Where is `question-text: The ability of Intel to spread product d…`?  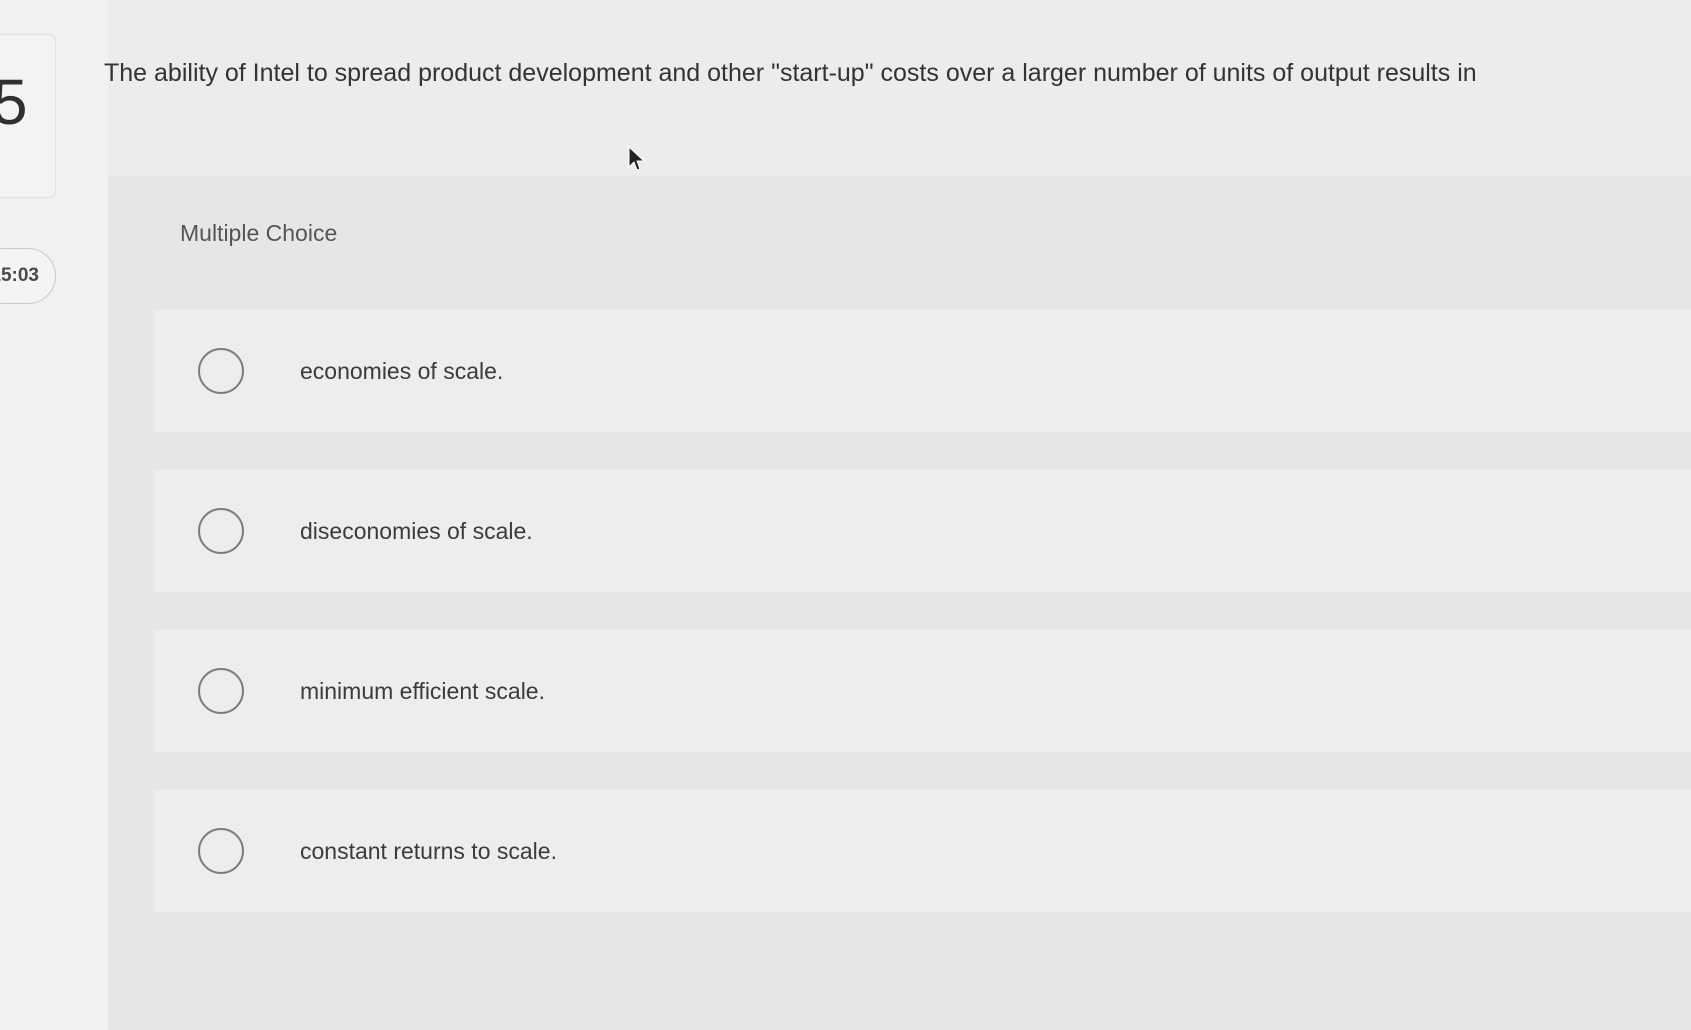
question-text: The ability of Intel to spread product d… is located at coordinates (790, 73).